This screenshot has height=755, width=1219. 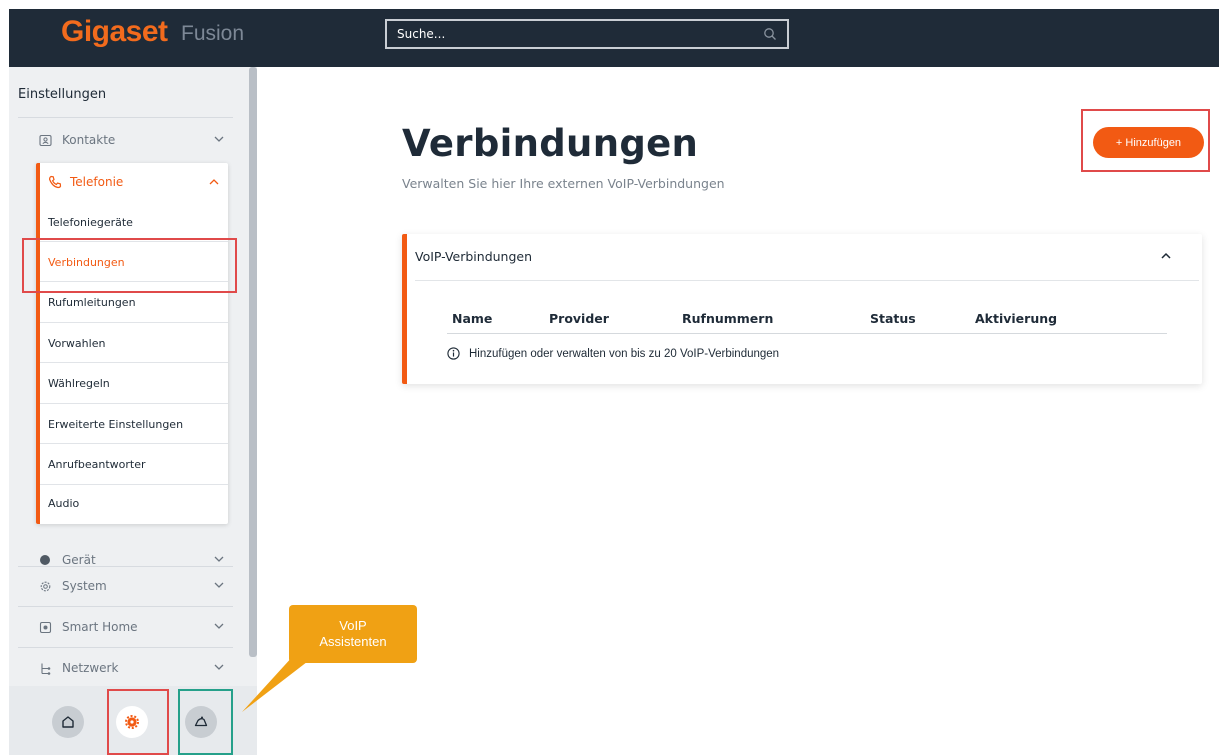 I want to click on page-title: Verbindungen, so click(x=550, y=143).